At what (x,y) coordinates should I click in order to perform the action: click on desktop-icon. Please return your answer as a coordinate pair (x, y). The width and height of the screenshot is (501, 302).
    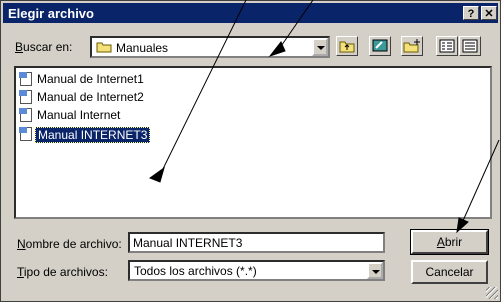
    Looking at the image, I should click on (380, 45).